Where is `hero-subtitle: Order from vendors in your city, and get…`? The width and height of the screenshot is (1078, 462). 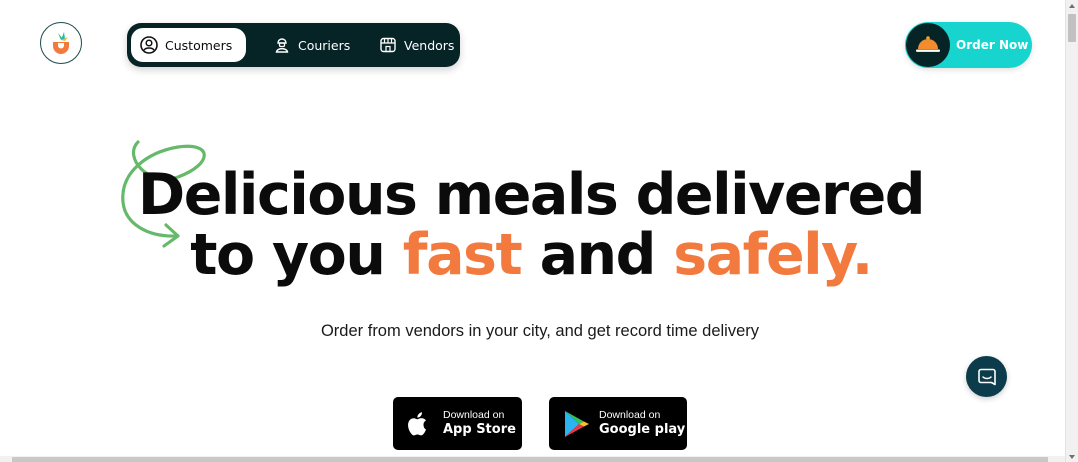
hero-subtitle: Order from vendors in your city, and get… is located at coordinates (540, 331).